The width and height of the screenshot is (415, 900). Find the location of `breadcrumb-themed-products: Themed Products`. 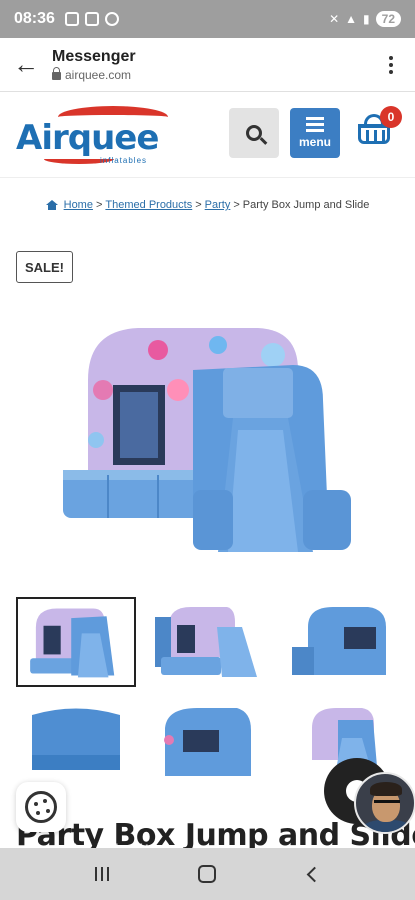

breadcrumb-themed-products: Themed Products is located at coordinates (148, 205).